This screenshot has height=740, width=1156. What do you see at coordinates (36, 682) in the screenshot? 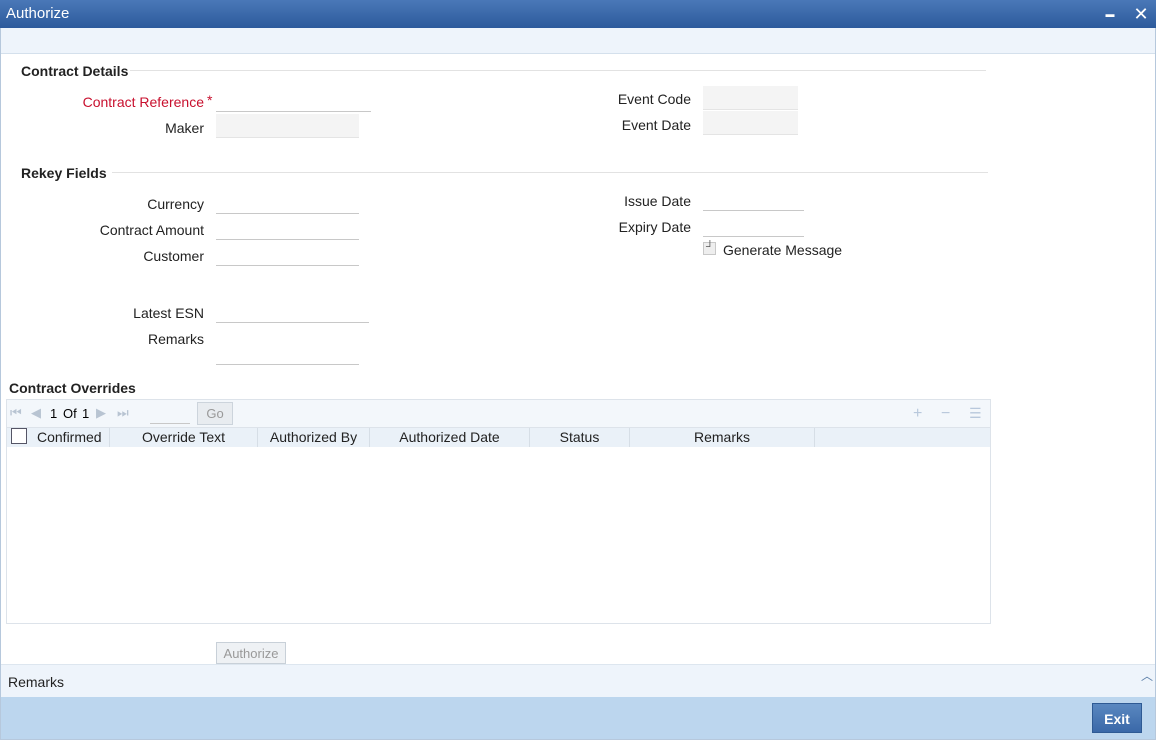
I see `remarks-bar-label: Remarks` at bounding box center [36, 682].